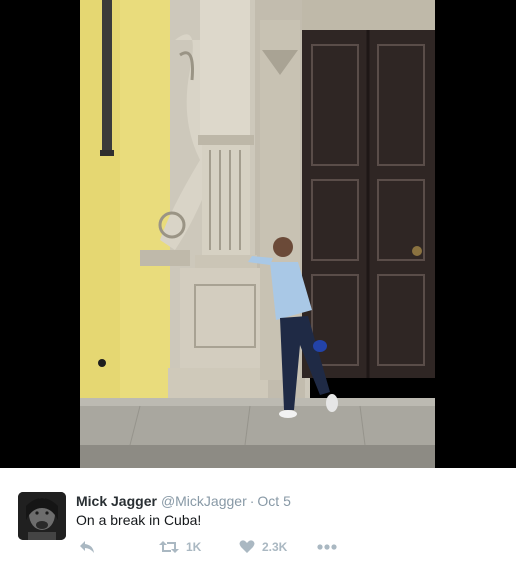 Image resolution: width=516 pixels, height=578 pixels. What do you see at coordinates (204, 501) in the screenshot?
I see `handle: @MickJagger` at bounding box center [204, 501].